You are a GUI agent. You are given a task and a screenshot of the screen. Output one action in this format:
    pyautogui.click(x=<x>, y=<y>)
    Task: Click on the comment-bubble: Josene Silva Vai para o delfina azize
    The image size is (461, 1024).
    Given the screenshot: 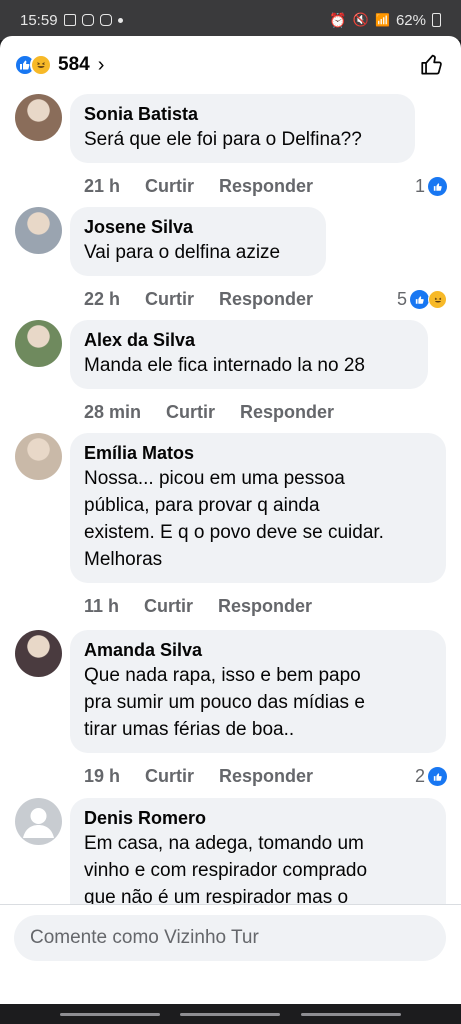 What is the action you would take?
    pyautogui.click(x=198, y=241)
    